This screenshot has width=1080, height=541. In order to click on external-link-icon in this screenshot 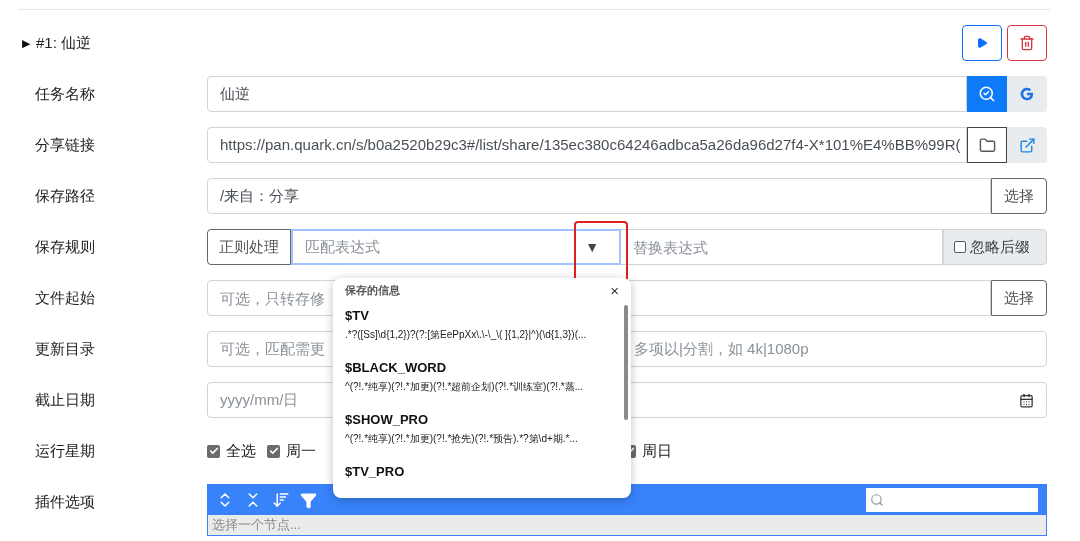, I will do `click(1027, 145)`.